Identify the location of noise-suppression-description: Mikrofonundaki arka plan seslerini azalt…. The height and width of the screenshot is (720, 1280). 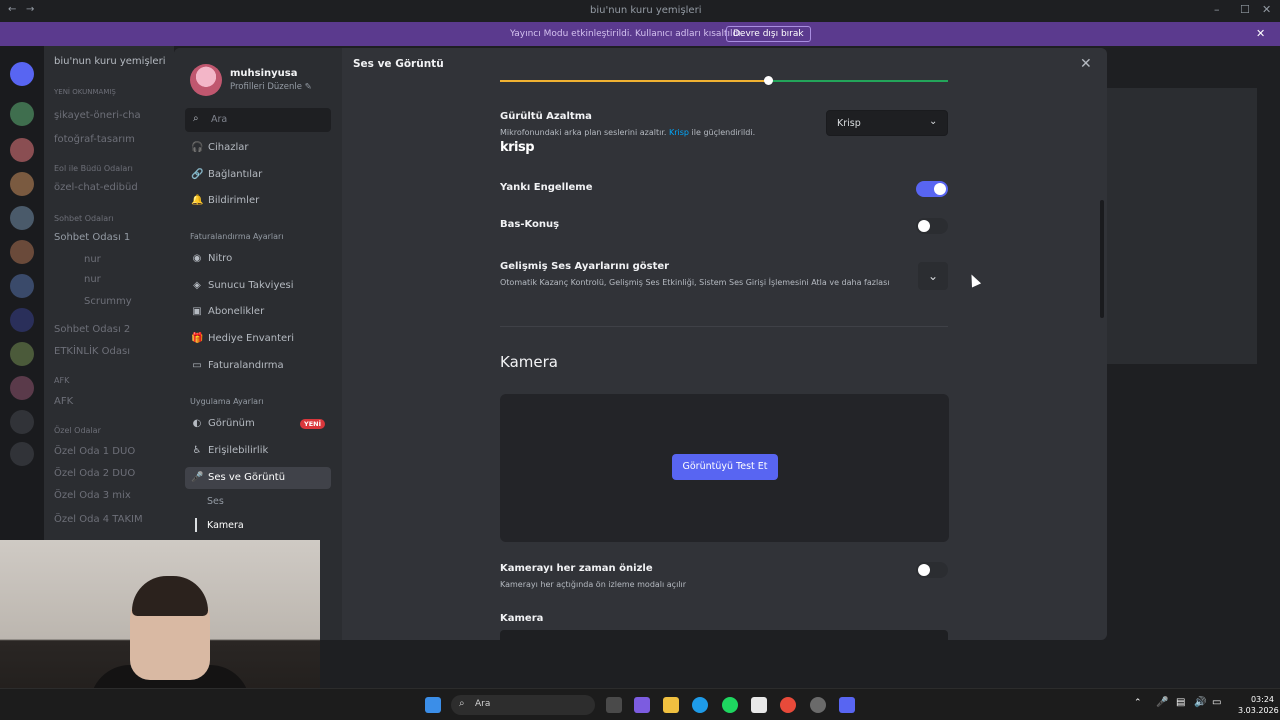
(627, 132).